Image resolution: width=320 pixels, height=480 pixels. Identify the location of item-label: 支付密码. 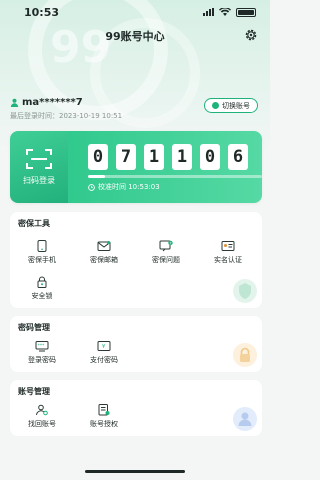
(104, 360).